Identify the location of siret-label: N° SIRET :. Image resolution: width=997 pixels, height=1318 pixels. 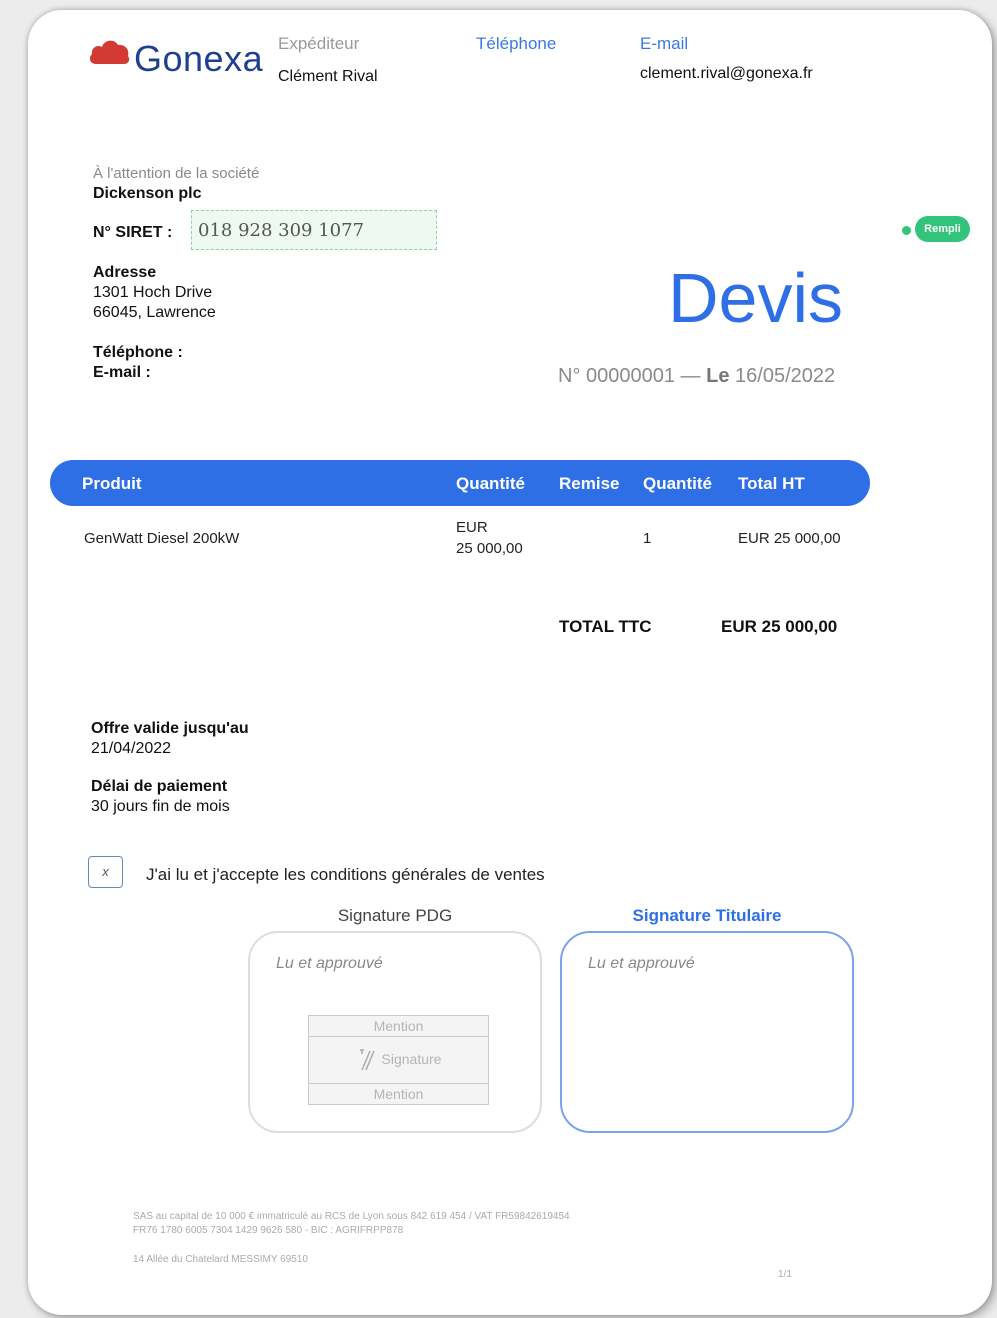
(133, 232).